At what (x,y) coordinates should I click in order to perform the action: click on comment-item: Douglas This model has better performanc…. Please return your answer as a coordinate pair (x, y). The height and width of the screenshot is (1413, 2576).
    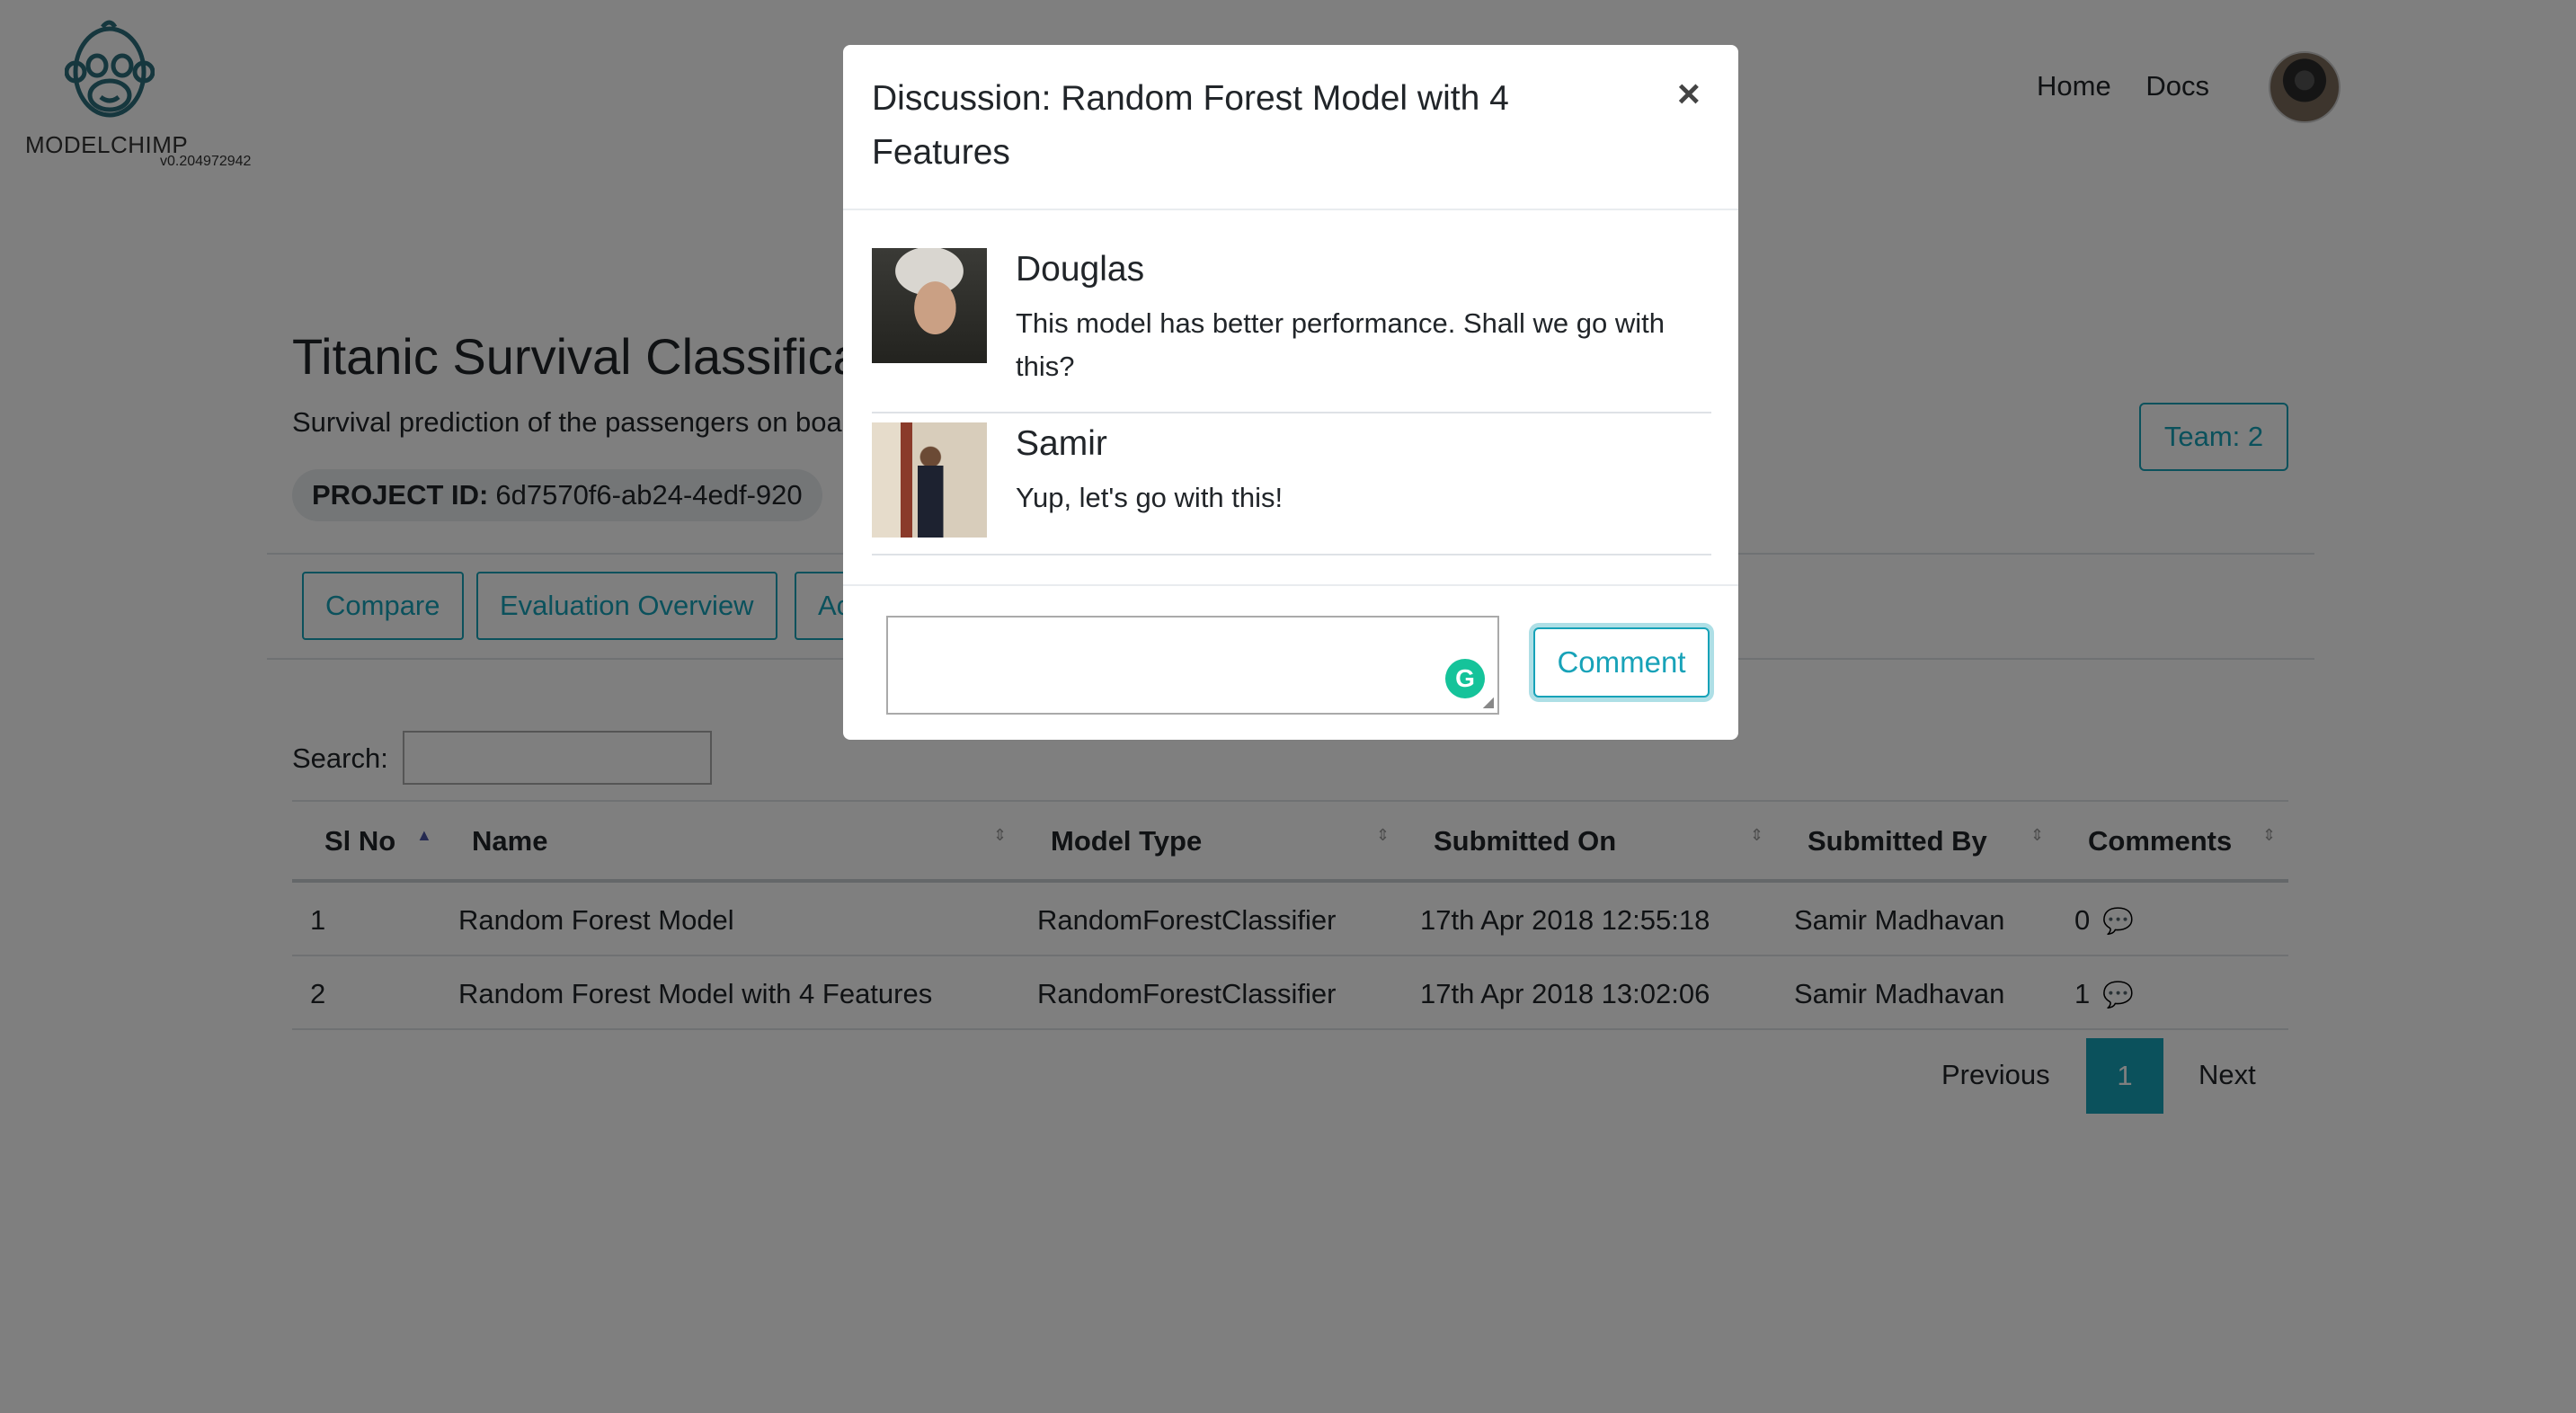
    Looking at the image, I should click on (1291, 330).